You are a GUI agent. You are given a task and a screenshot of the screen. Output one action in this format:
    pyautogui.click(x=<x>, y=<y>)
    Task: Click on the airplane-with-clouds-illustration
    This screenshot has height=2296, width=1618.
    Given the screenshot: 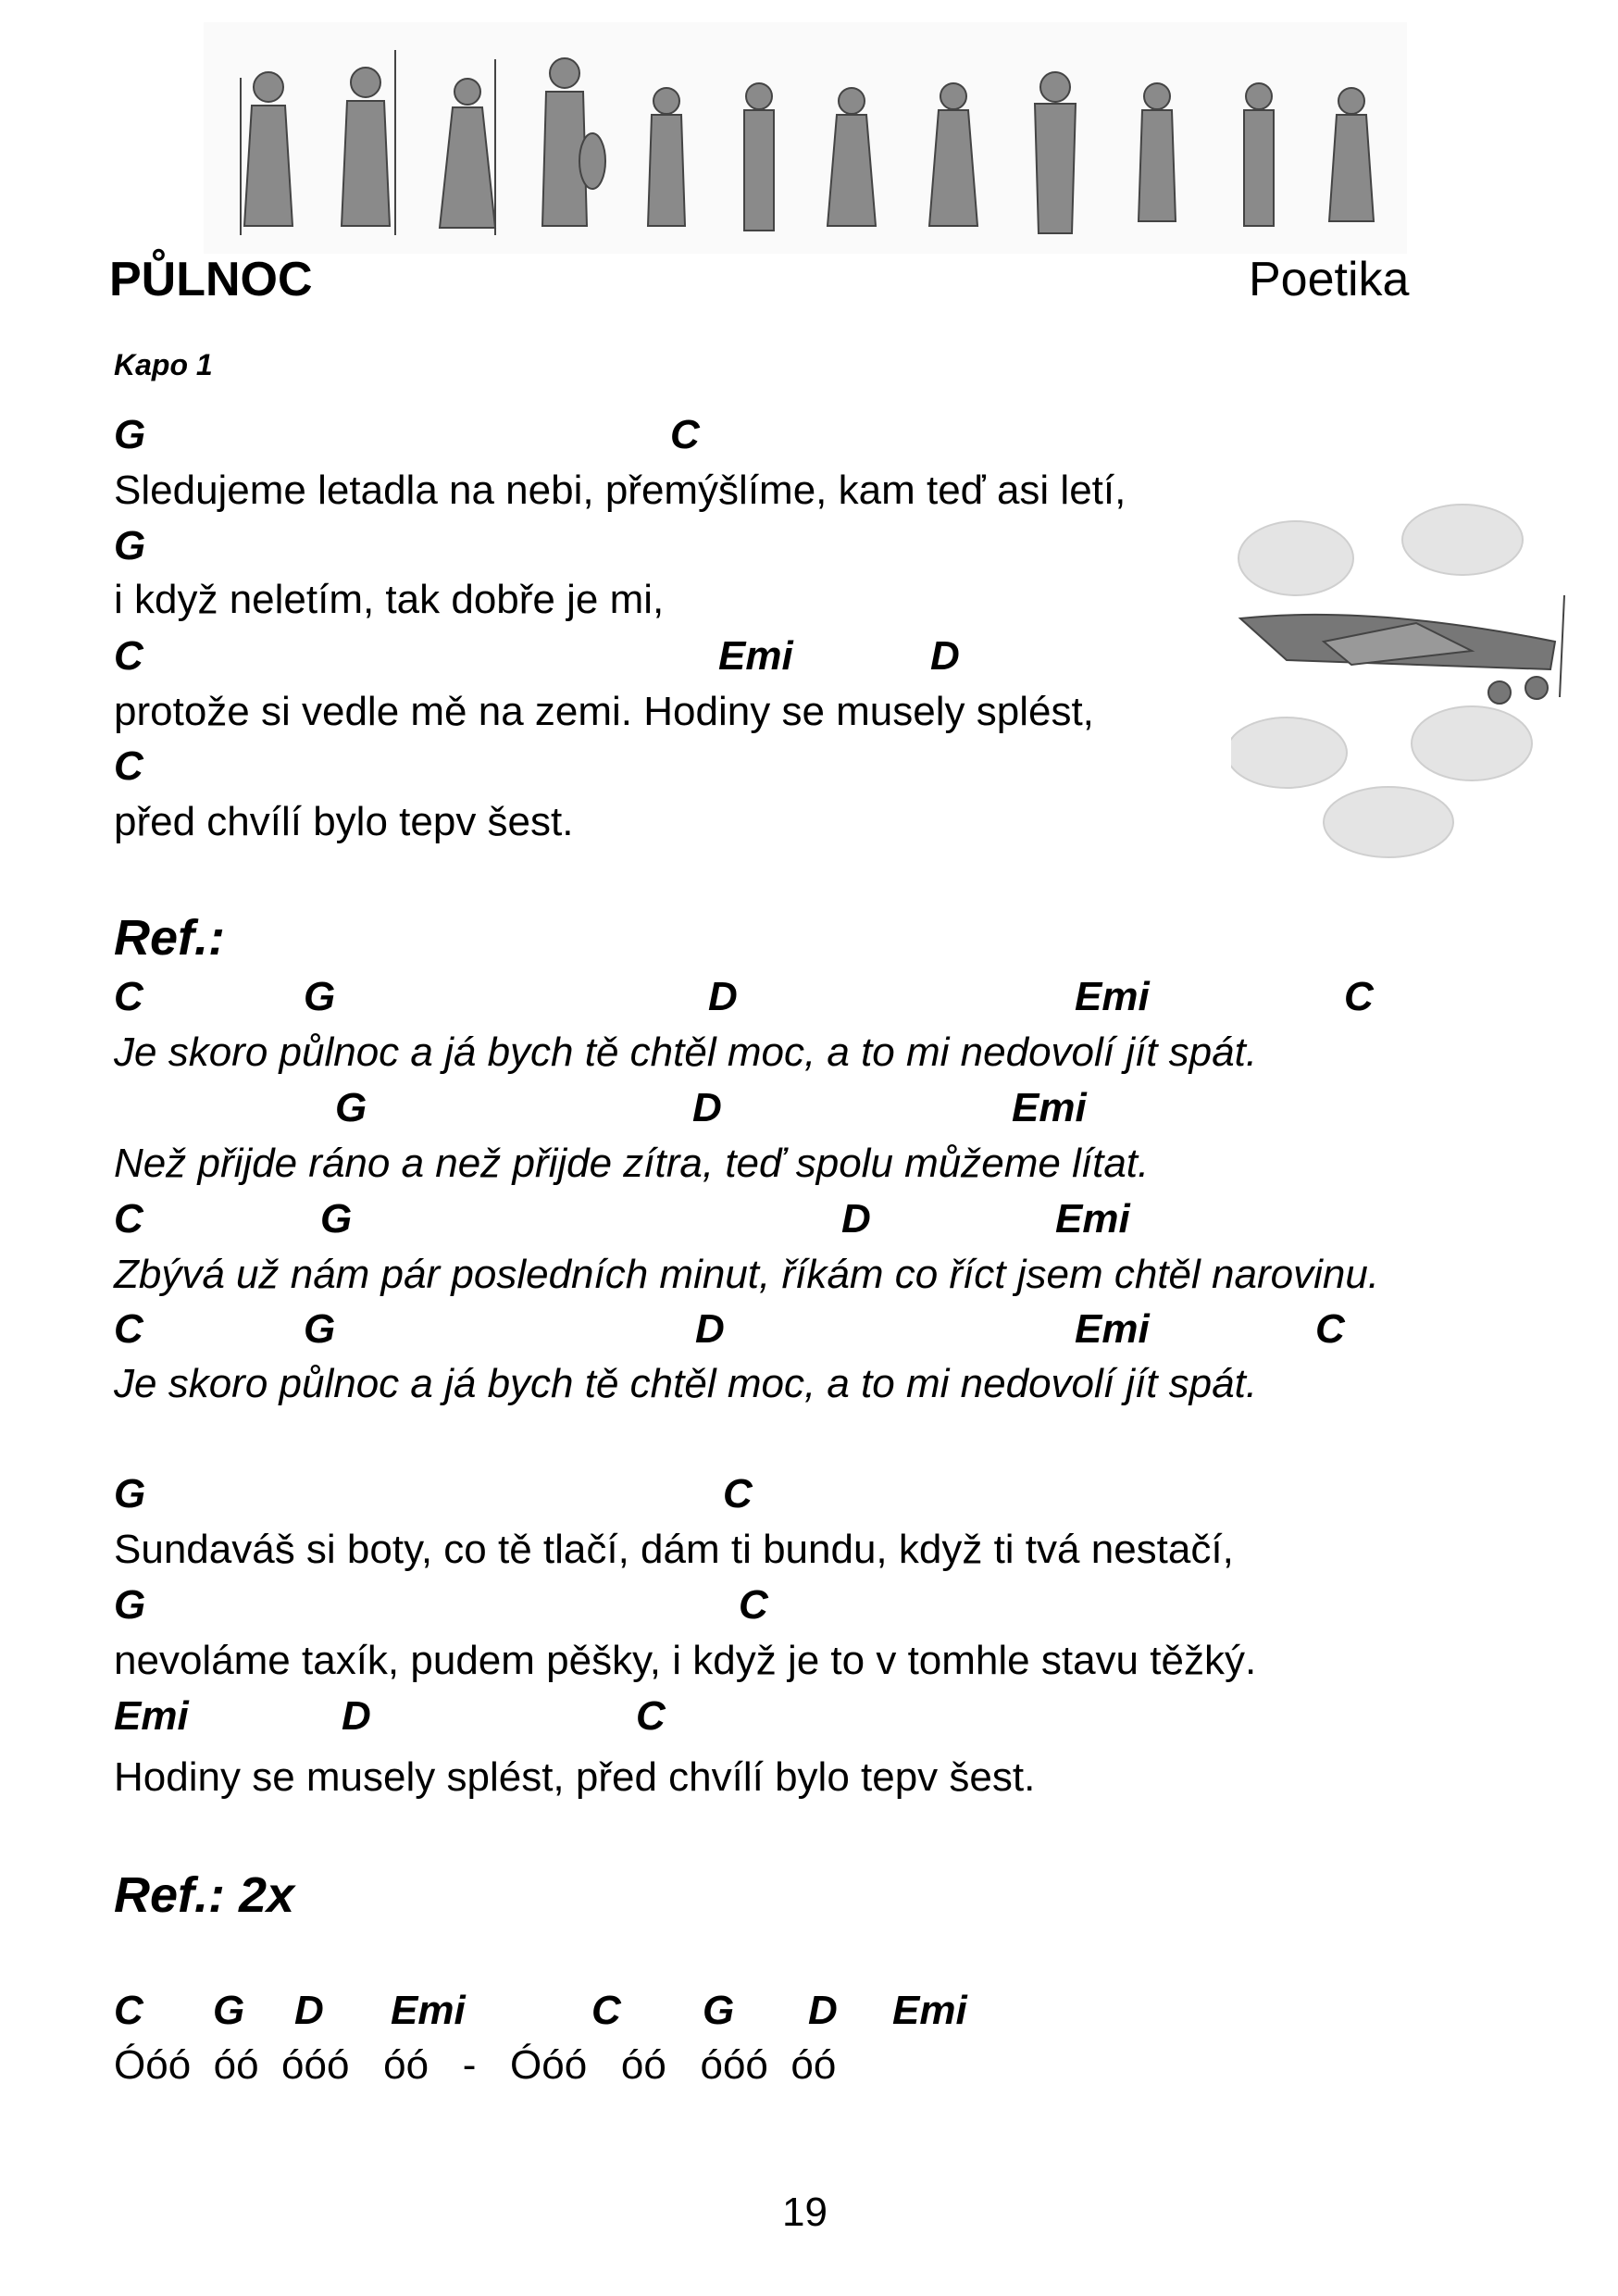 What is the action you would take?
    pyautogui.click(x=1398, y=681)
    